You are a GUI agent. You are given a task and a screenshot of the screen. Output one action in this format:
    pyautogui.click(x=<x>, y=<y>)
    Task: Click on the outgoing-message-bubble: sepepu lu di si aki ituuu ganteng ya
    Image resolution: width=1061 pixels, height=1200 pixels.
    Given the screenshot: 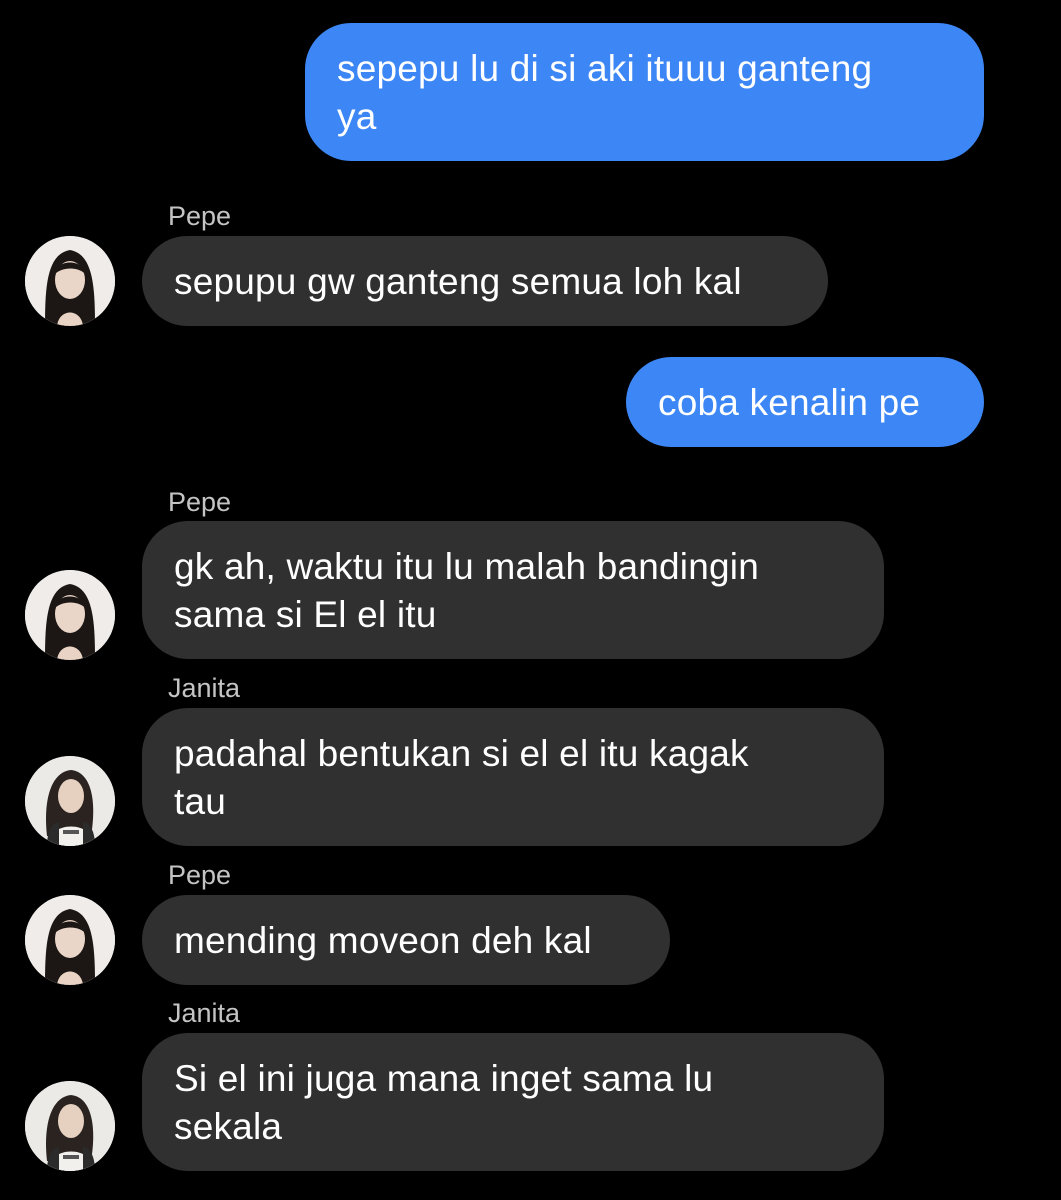 What is the action you would take?
    pyautogui.click(x=644, y=92)
    